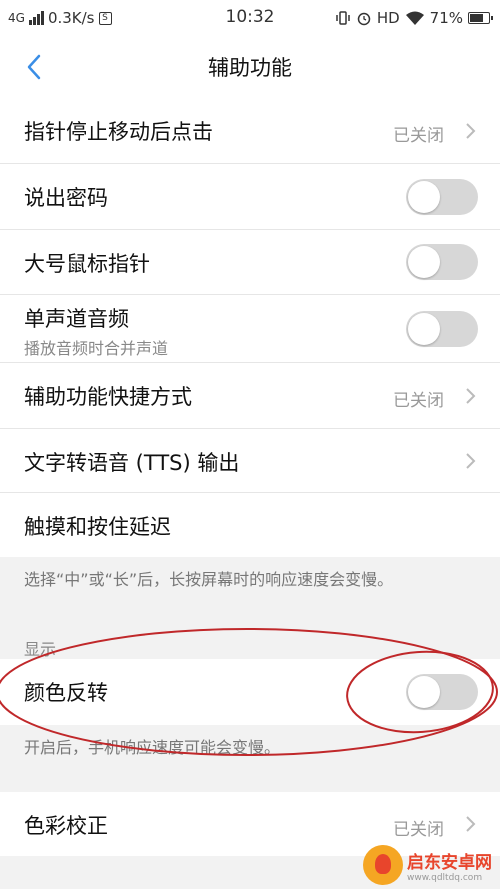 The width and height of the screenshot is (500, 889). What do you see at coordinates (152, 747) in the screenshot?
I see `invert-note: 开启后，手机响应速度可能会变慢。` at bounding box center [152, 747].